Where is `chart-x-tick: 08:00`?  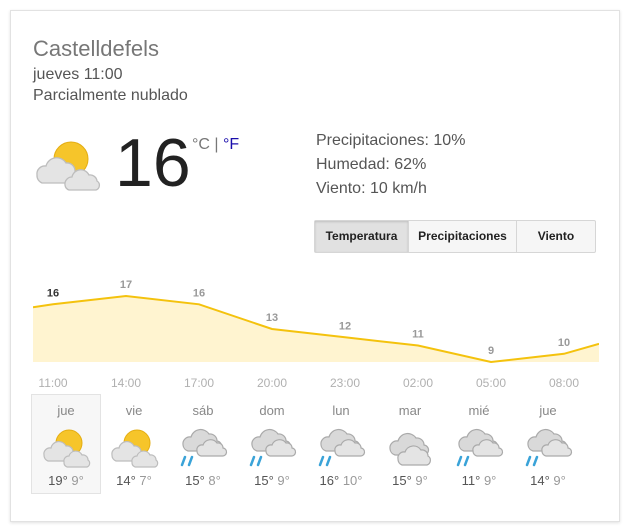 chart-x-tick: 08:00 is located at coordinates (564, 383).